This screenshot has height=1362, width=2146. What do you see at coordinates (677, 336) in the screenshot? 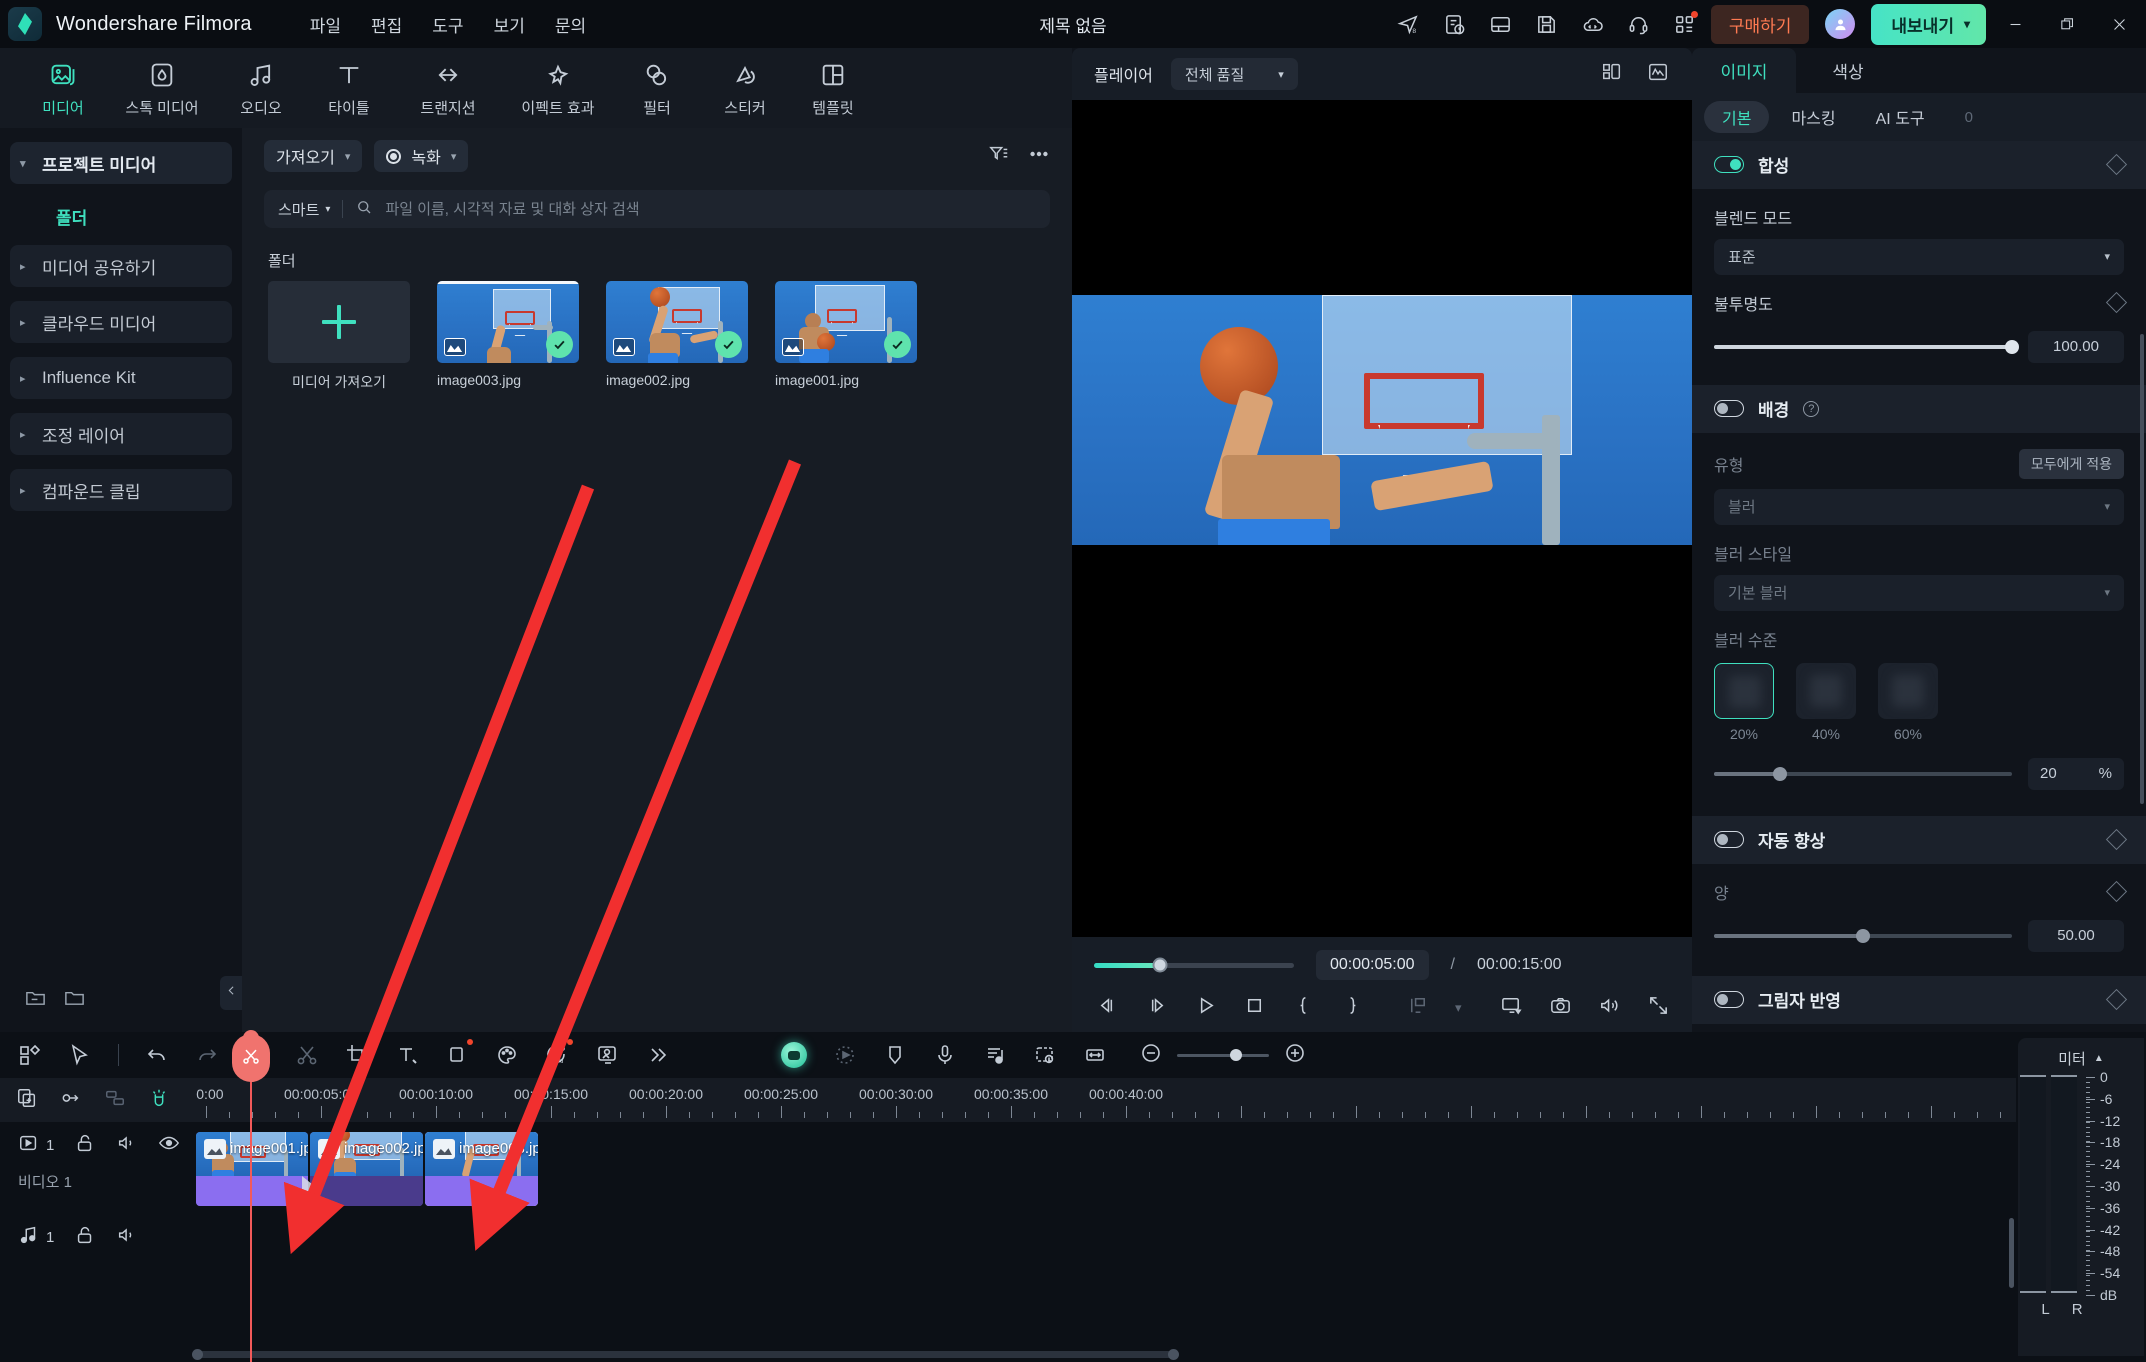
I see `media-item: image002.jpg` at bounding box center [677, 336].